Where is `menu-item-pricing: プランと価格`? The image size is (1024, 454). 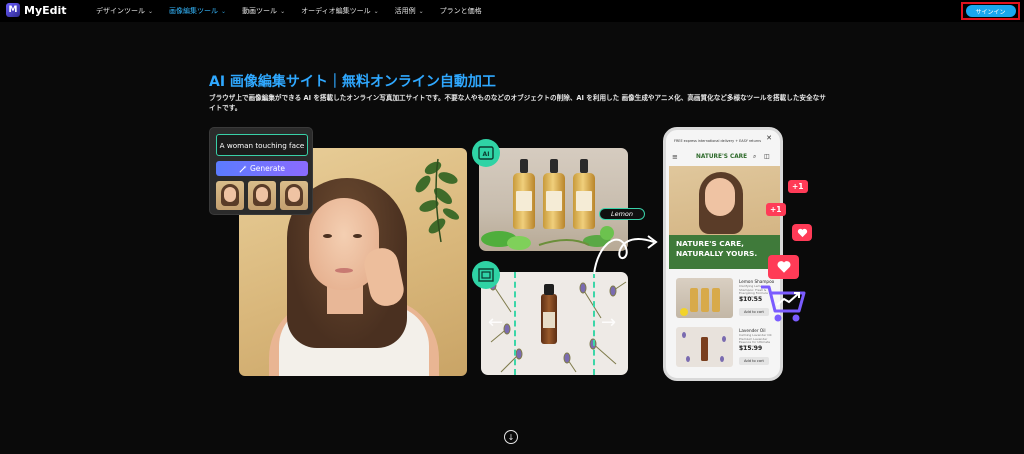
menu-item-pricing: プランと価格 is located at coordinates (461, 11).